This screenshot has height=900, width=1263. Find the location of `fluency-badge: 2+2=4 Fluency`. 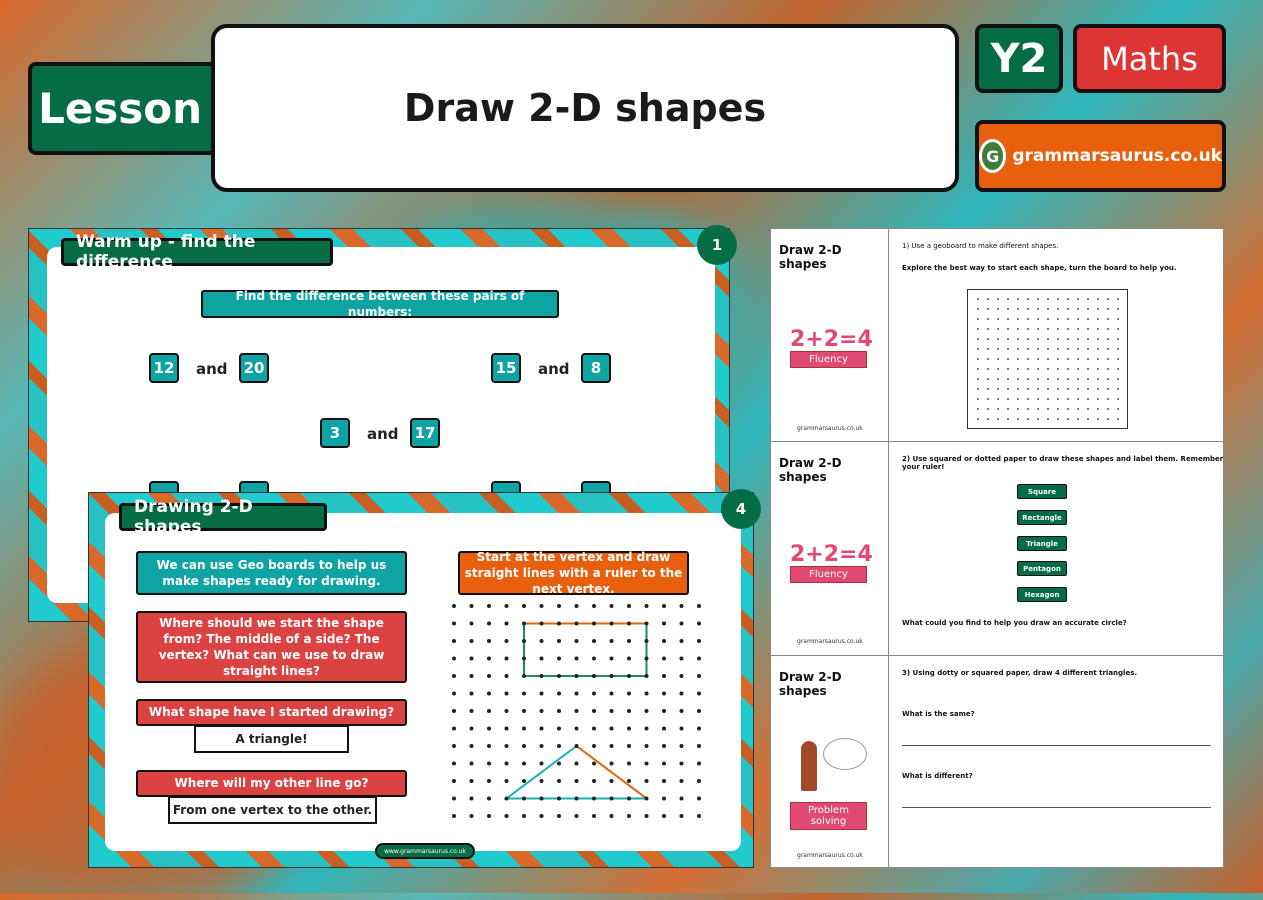

fluency-badge: 2+2=4 Fluency is located at coordinates (831, 347).